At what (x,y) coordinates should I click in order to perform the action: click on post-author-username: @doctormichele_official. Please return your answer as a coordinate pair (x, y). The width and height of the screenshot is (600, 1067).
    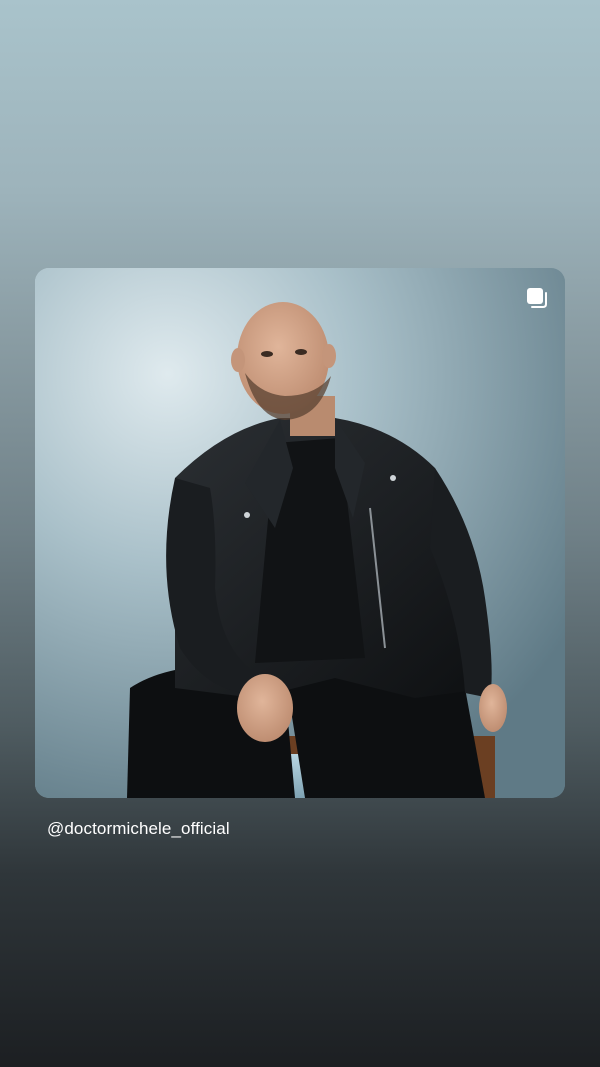
    Looking at the image, I should click on (138, 829).